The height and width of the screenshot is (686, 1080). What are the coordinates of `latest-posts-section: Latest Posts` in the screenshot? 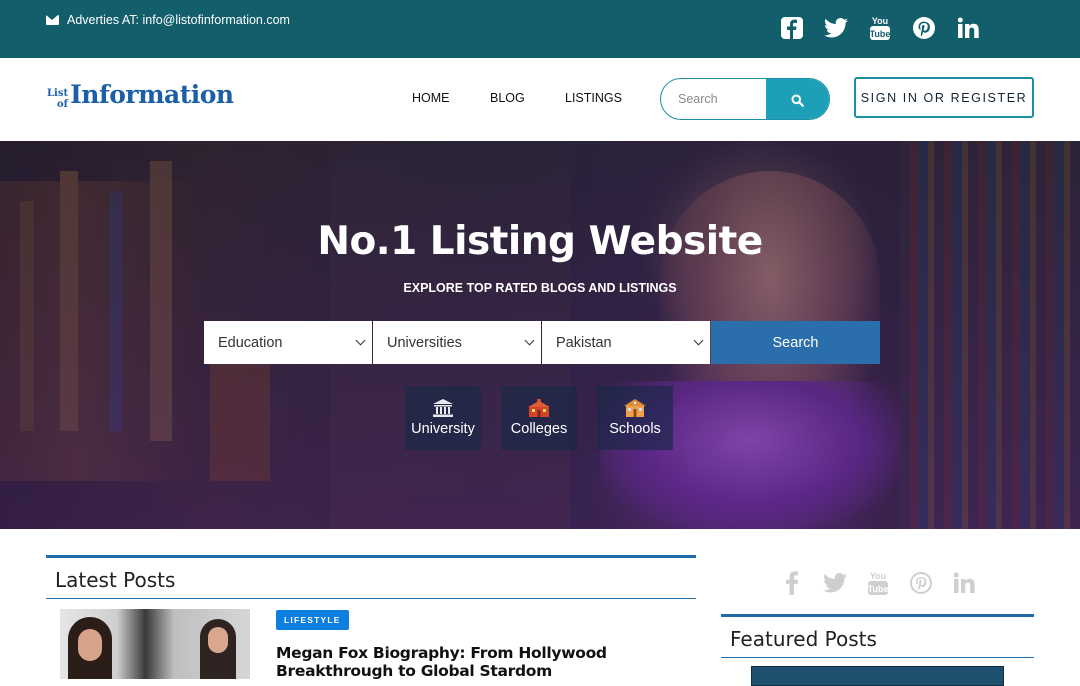 It's located at (371, 577).